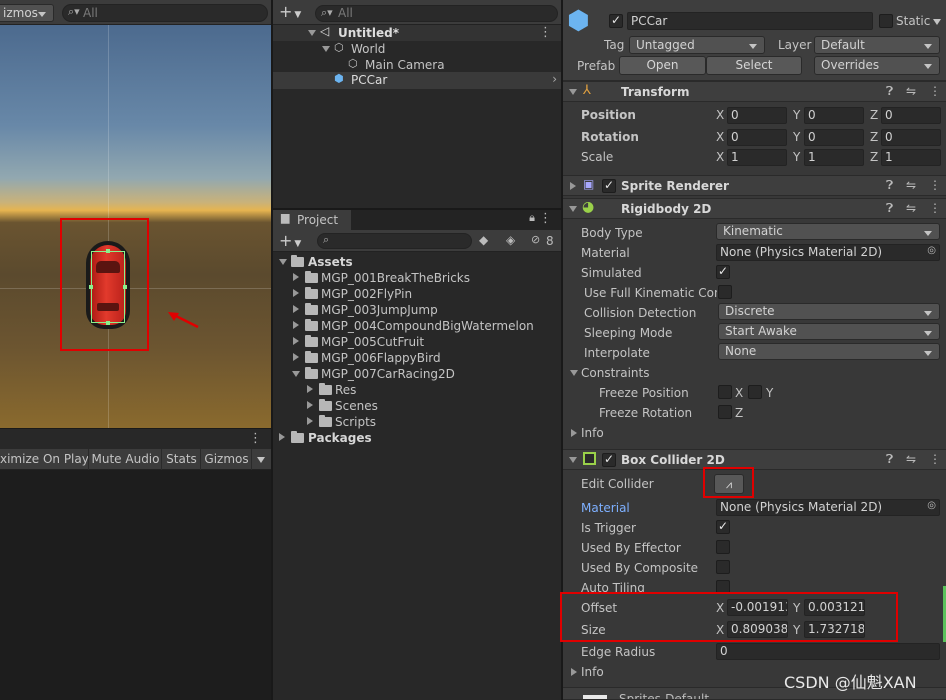 The image size is (946, 700). Describe the element at coordinates (723, 567) in the screenshot. I see `used-by-composite-checkbox` at that location.